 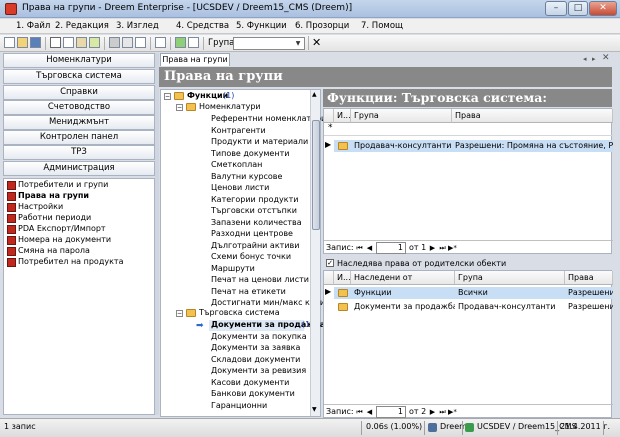 What do you see at coordinates (180, 42) in the screenshot?
I see `refresh-icon` at bounding box center [180, 42].